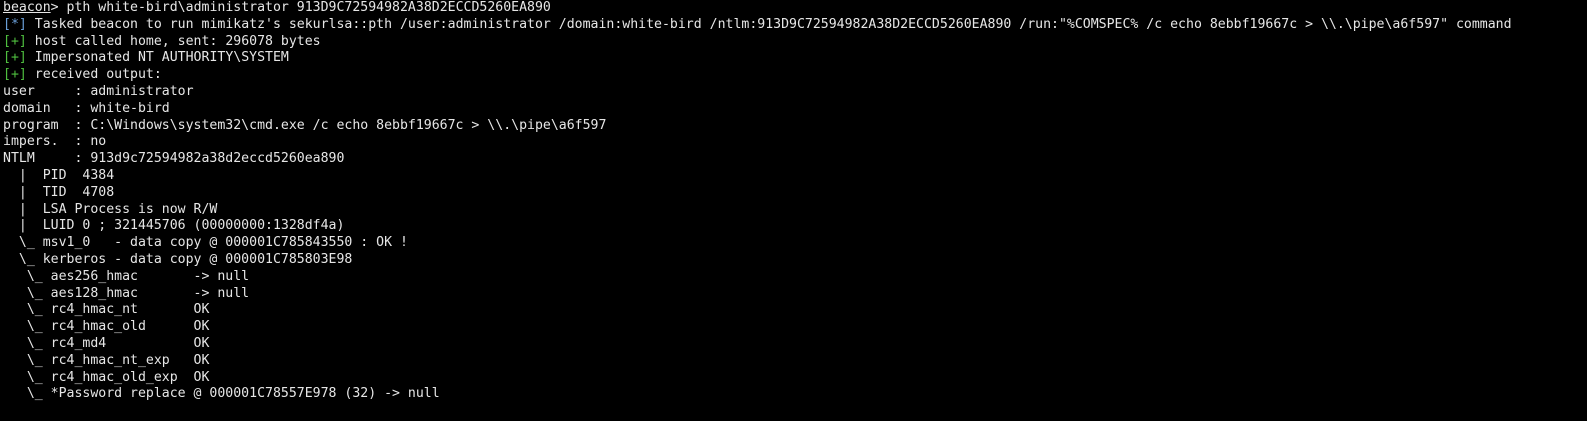 Image resolution: width=1587 pixels, height=421 pixels. What do you see at coordinates (174, 159) in the screenshot?
I see `output-line: NTLM : 913d9c72594982a38d2eccd5260ea890` at bounding box center [174, 159].